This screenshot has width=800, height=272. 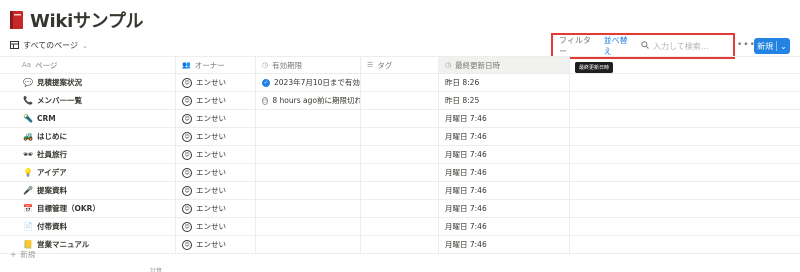 I want to click on column-label: ページ, so click(x=46, y=65).